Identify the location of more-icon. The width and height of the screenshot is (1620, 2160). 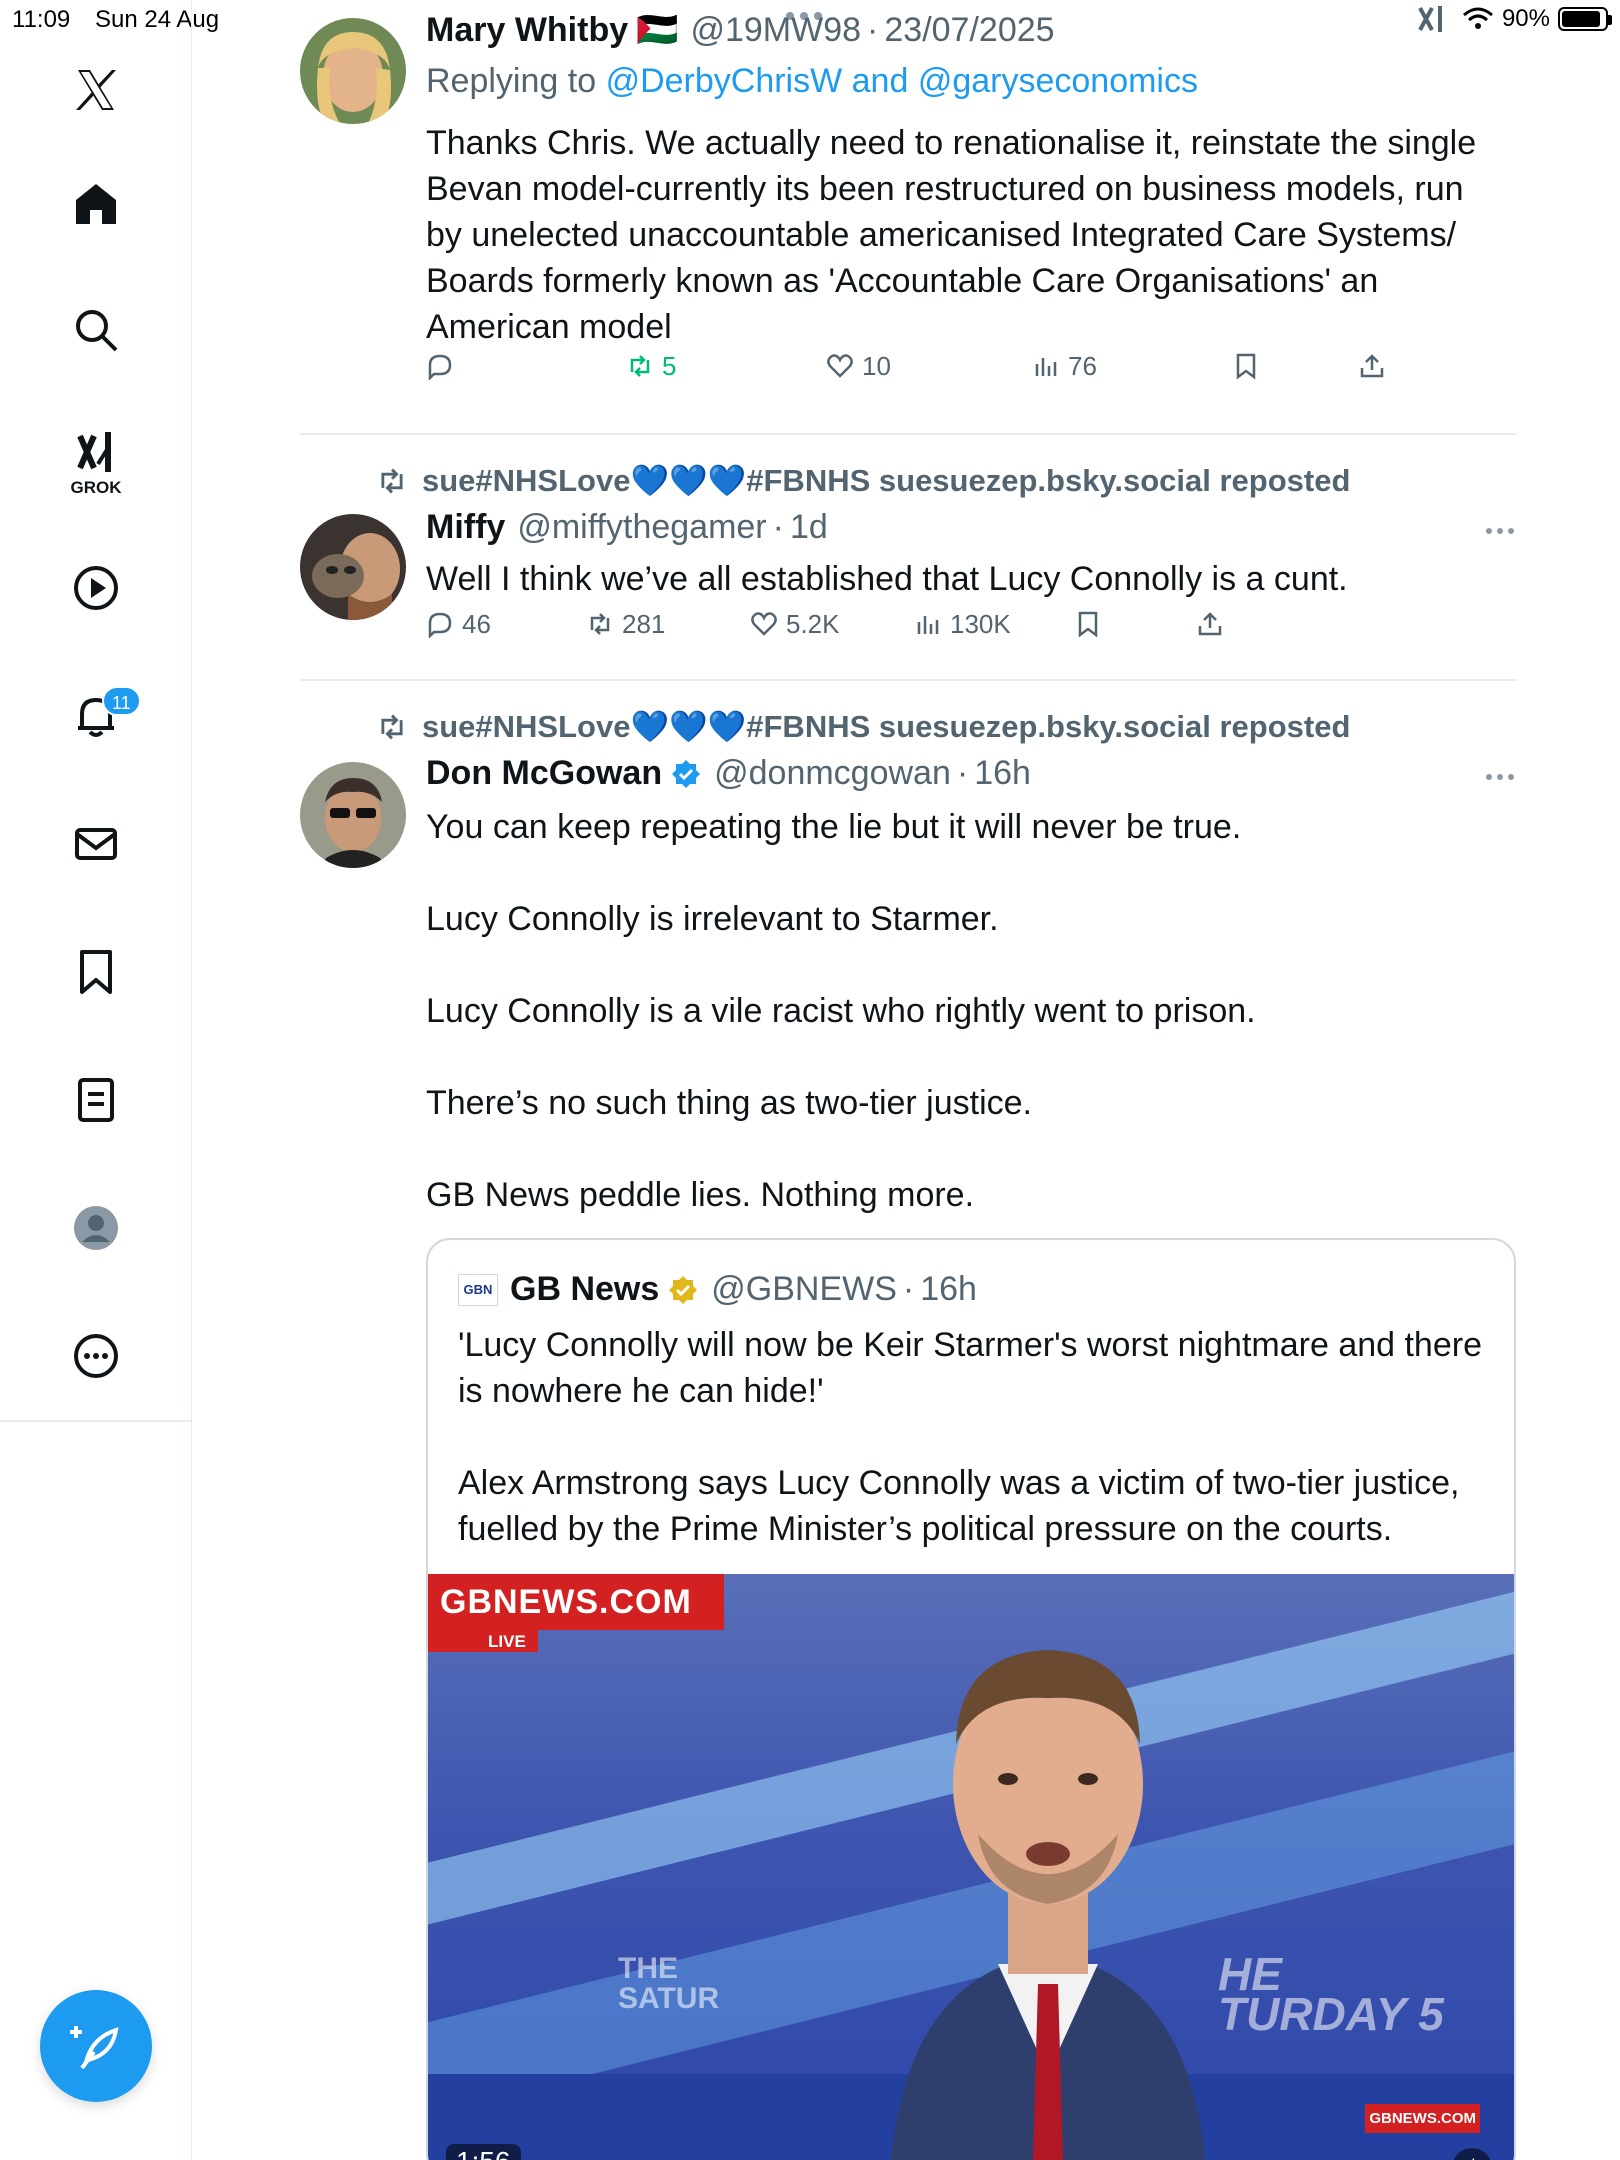
(96, 1356).